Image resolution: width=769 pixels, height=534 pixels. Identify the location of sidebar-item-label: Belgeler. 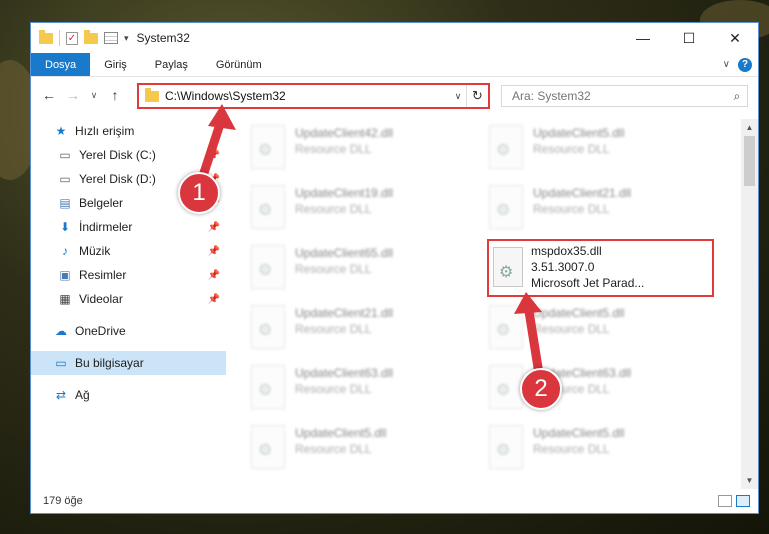
(101, 203).